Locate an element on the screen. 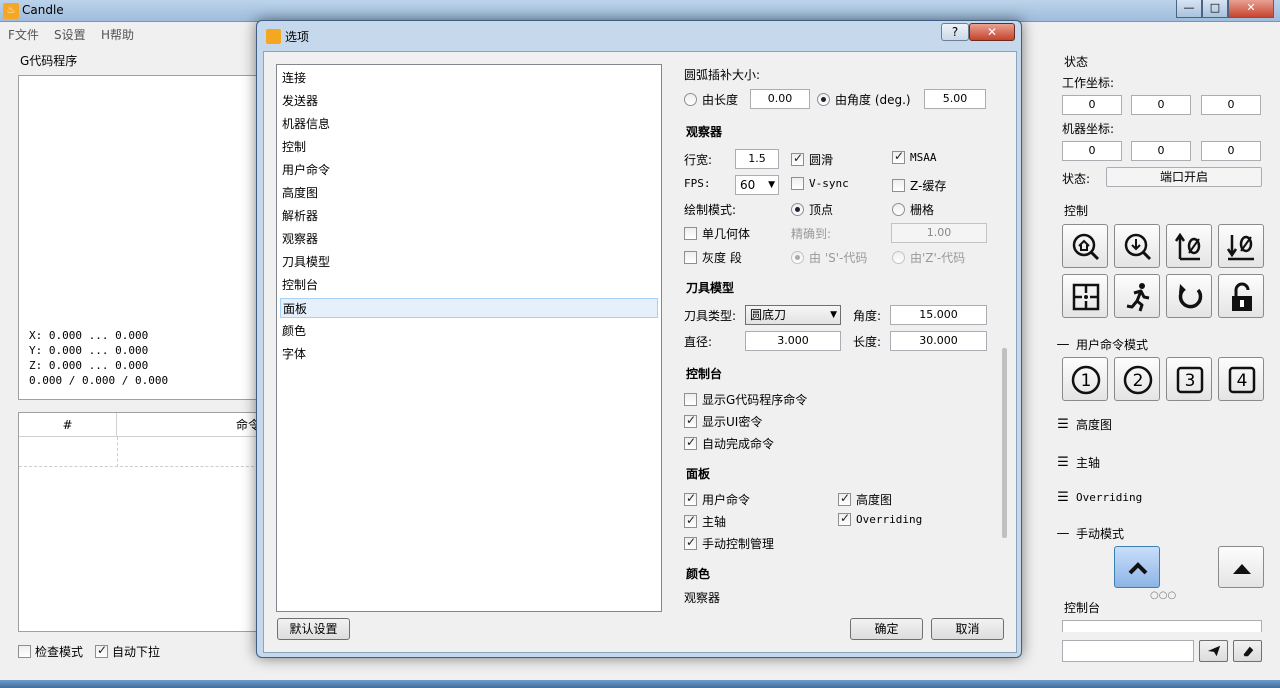  default-settings-button: 默认设置 is located at coordinates (313, 629).